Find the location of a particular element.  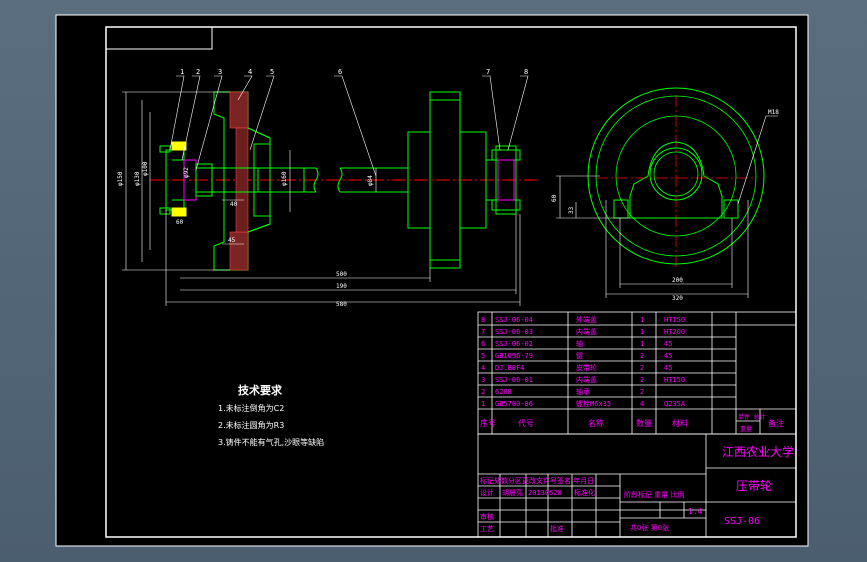

dim-500: 500 is located at coordinates (341, 274).